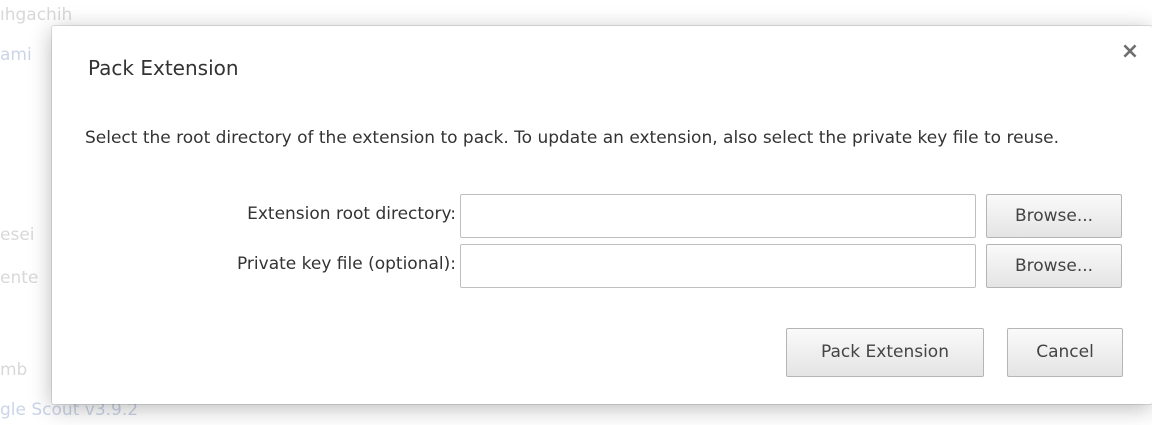 This screenshot has height=425, width=1152. I want to click on close-icon: ×, so click(1130, 52).